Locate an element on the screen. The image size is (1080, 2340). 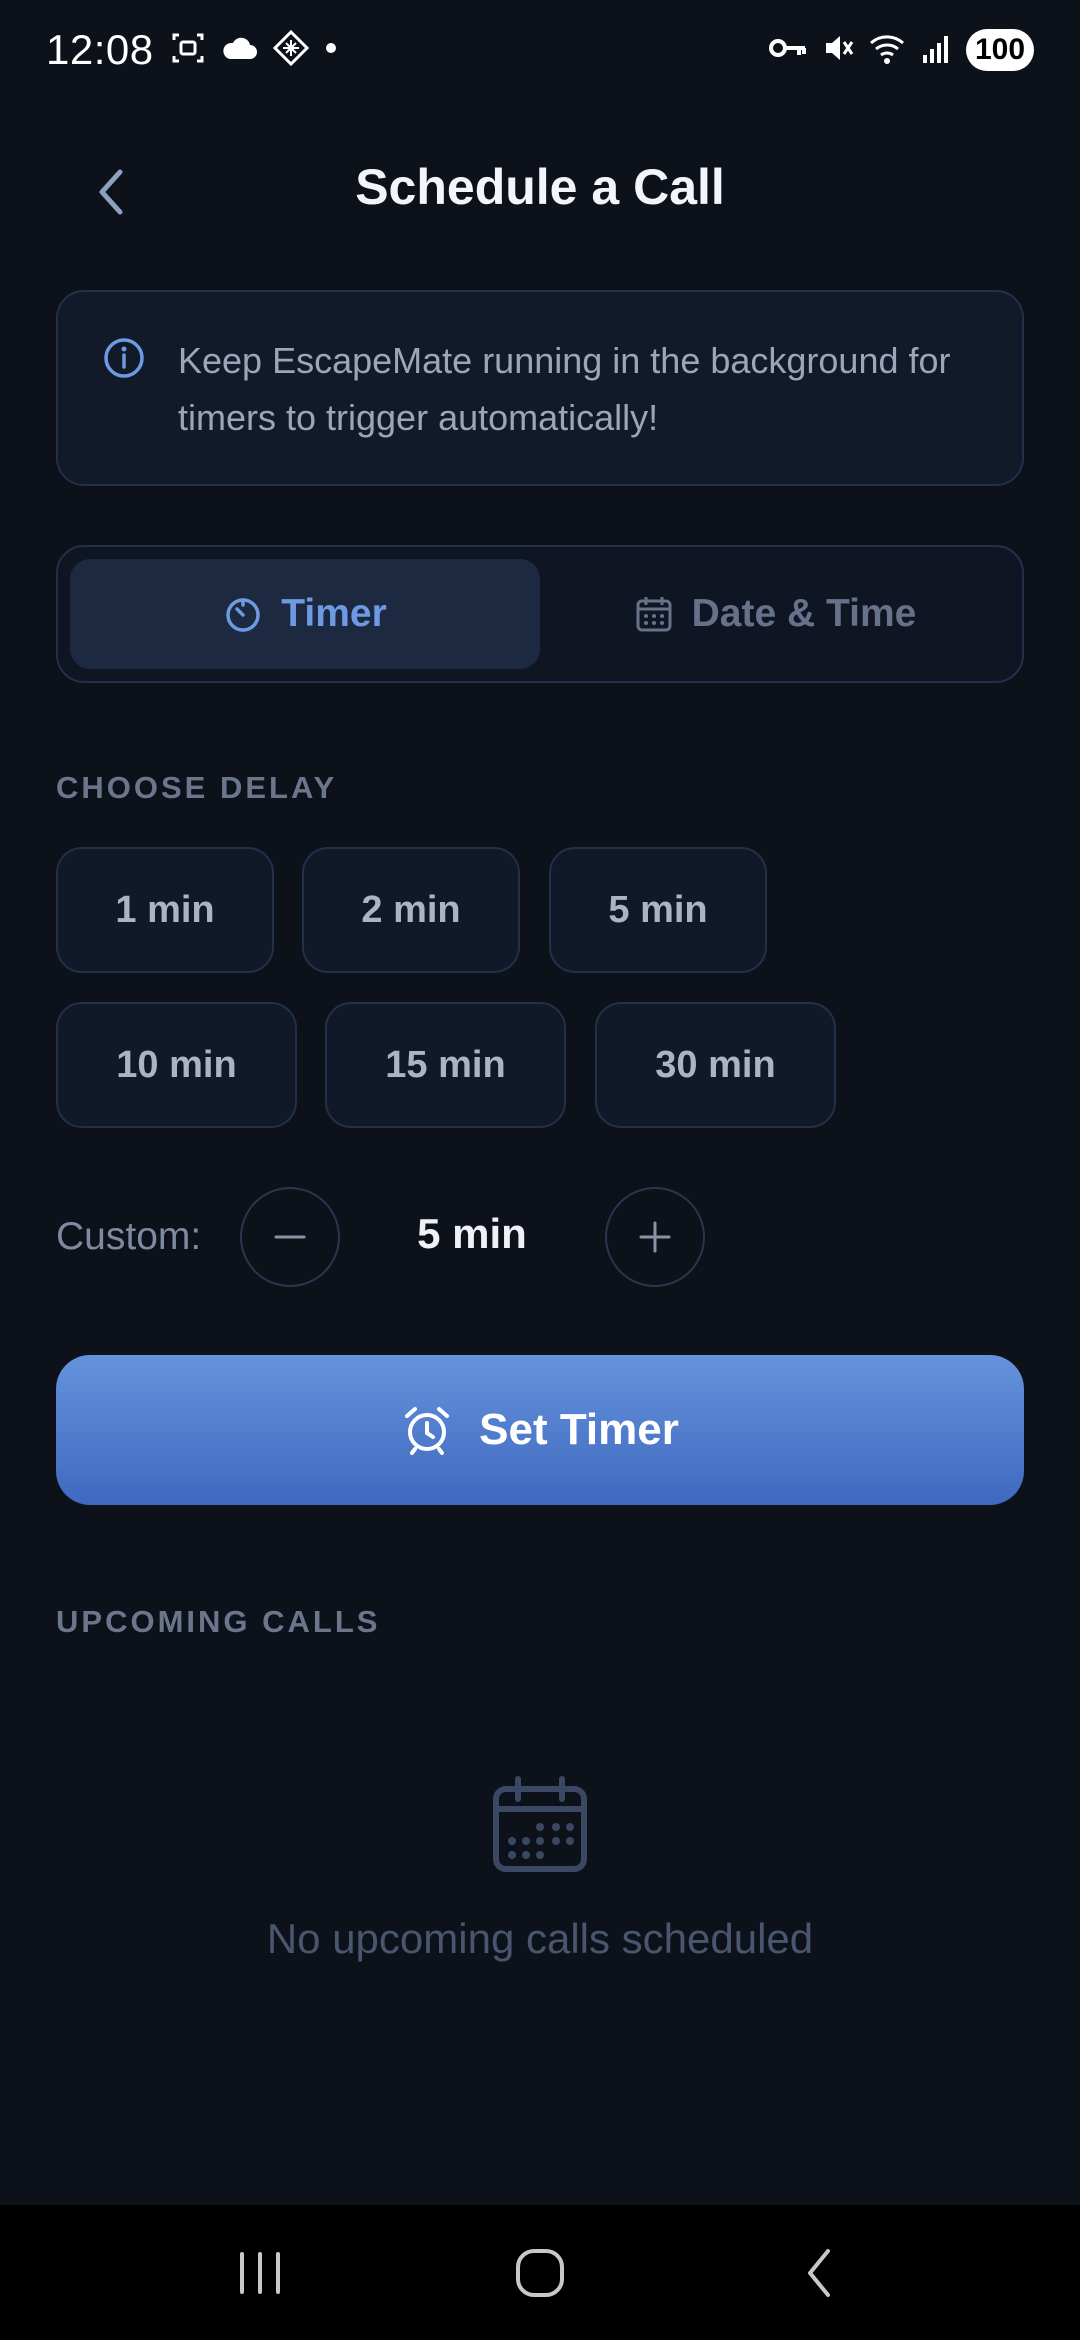
minus-icon is located at coordinates (290, 1237).